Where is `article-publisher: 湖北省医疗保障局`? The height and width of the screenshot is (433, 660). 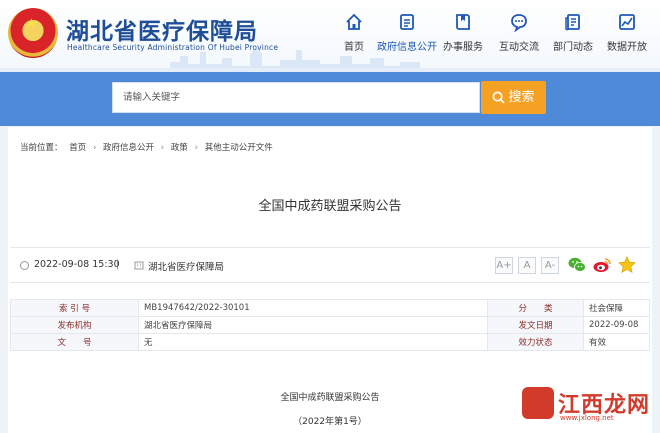
article-publisher: 湖北省医疗保障局 is located at coordinates (186, 267).